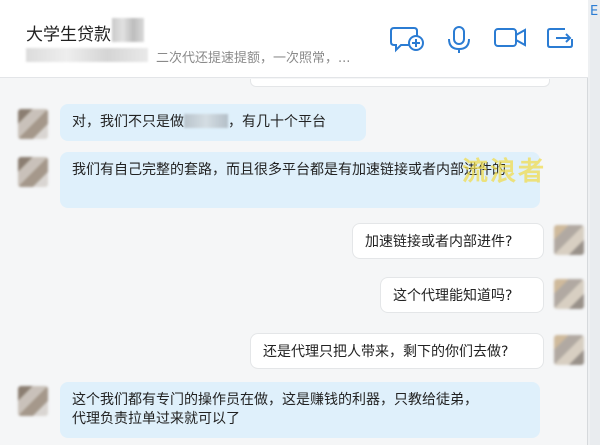  Describe the element at coordinates (459, 40) in the screenshot. I see `microphone-icon` at that location.